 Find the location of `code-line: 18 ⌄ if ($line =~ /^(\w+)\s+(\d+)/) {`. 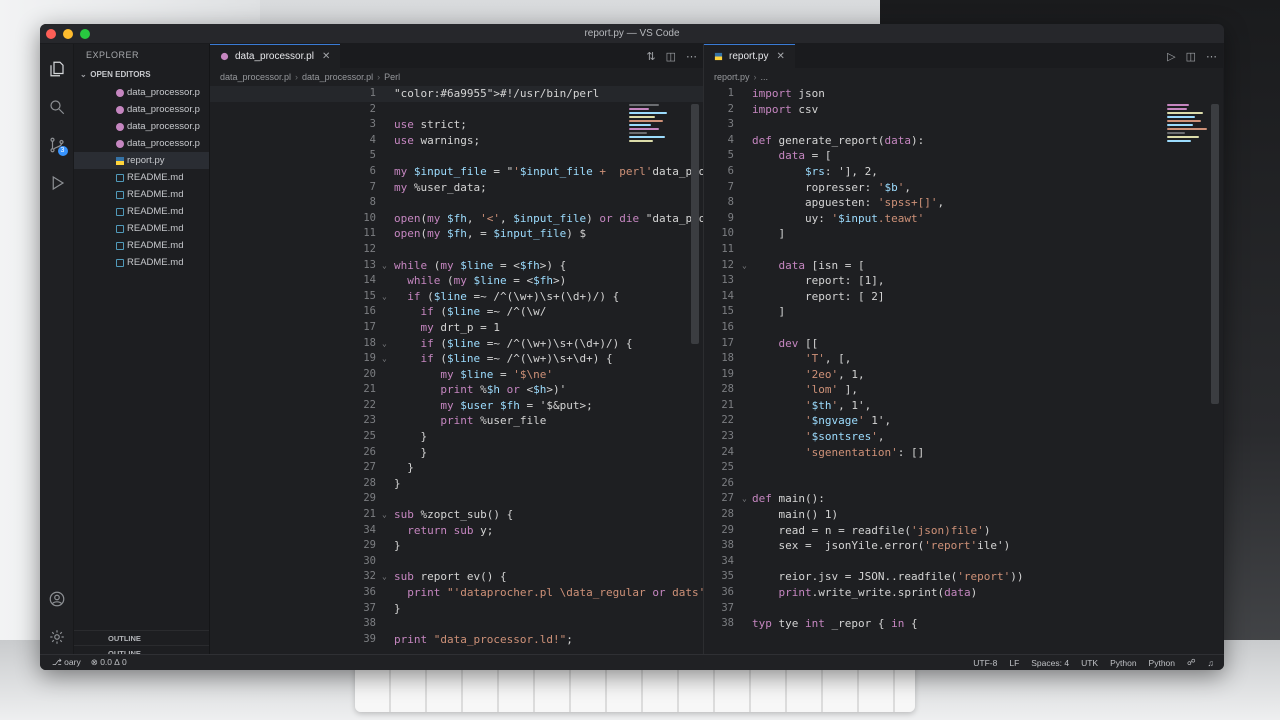

code-line: 18 ⌄ if ($line =~ /^(\w+)\s+(\d+)/) { is located at coordinates (456, 344).